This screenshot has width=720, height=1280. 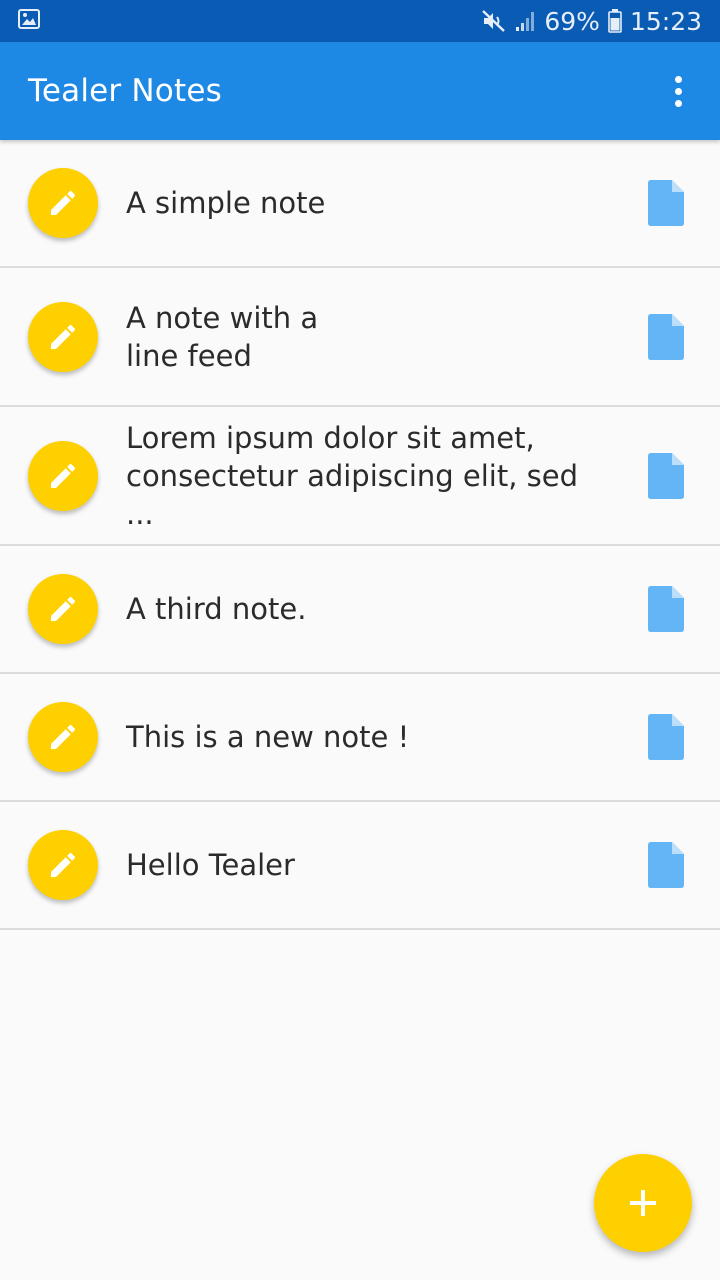 I want to click on signal-icon, so click(x=525, y=21).